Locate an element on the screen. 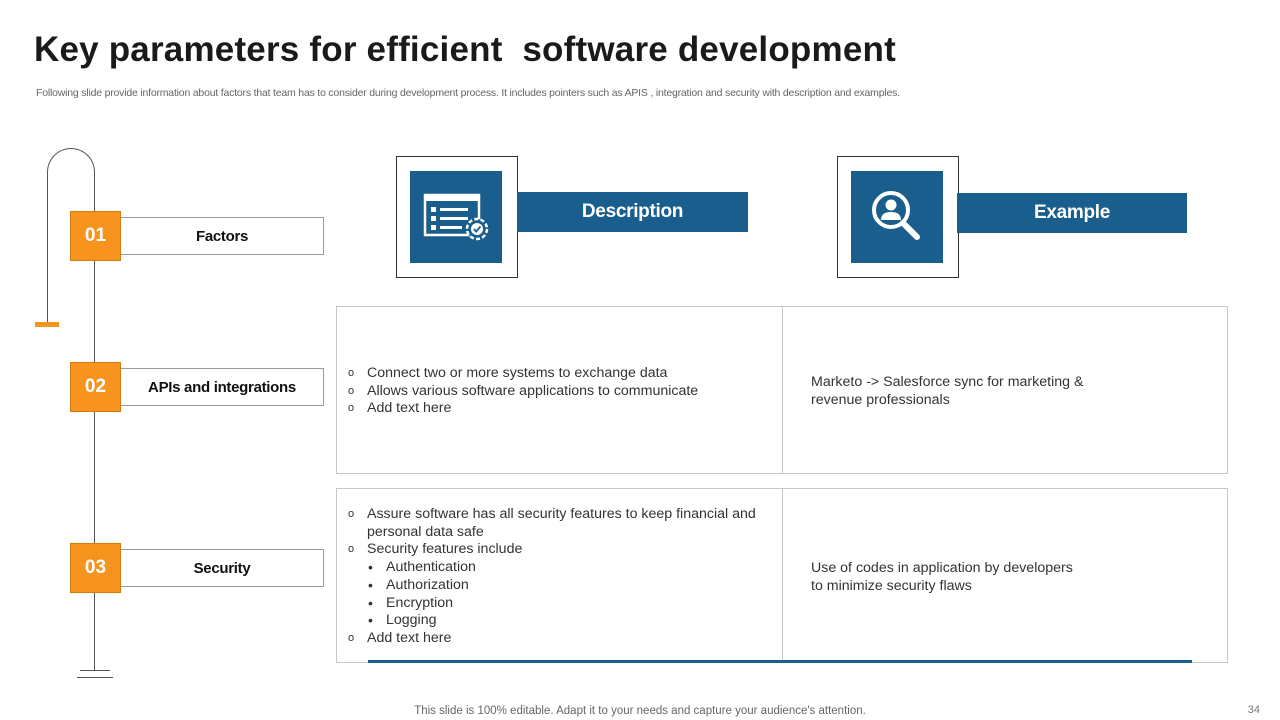 The width and height of the screenshot is (1280, 720). list-item: • Logging is located at coordinates (402, 620).